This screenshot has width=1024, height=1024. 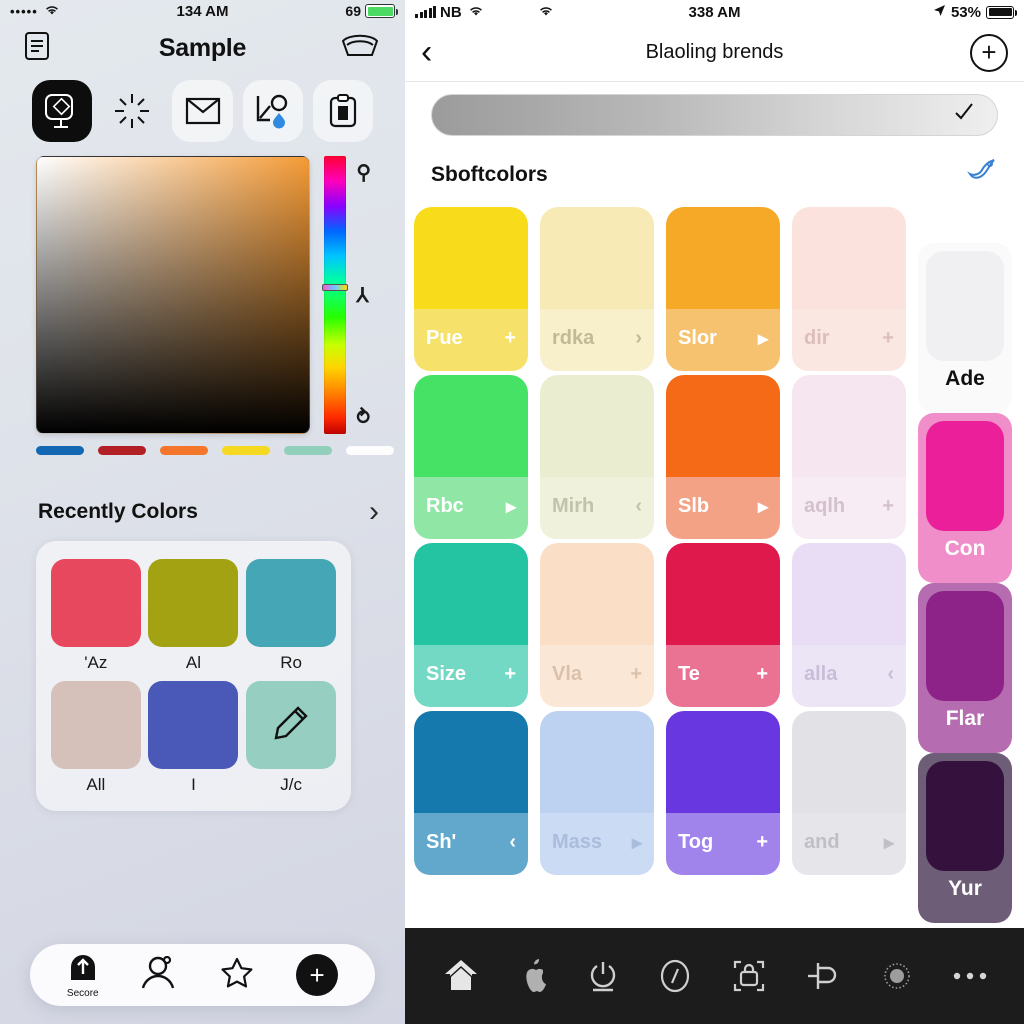 I want to click on more-icon, so click(x=970, y=976).